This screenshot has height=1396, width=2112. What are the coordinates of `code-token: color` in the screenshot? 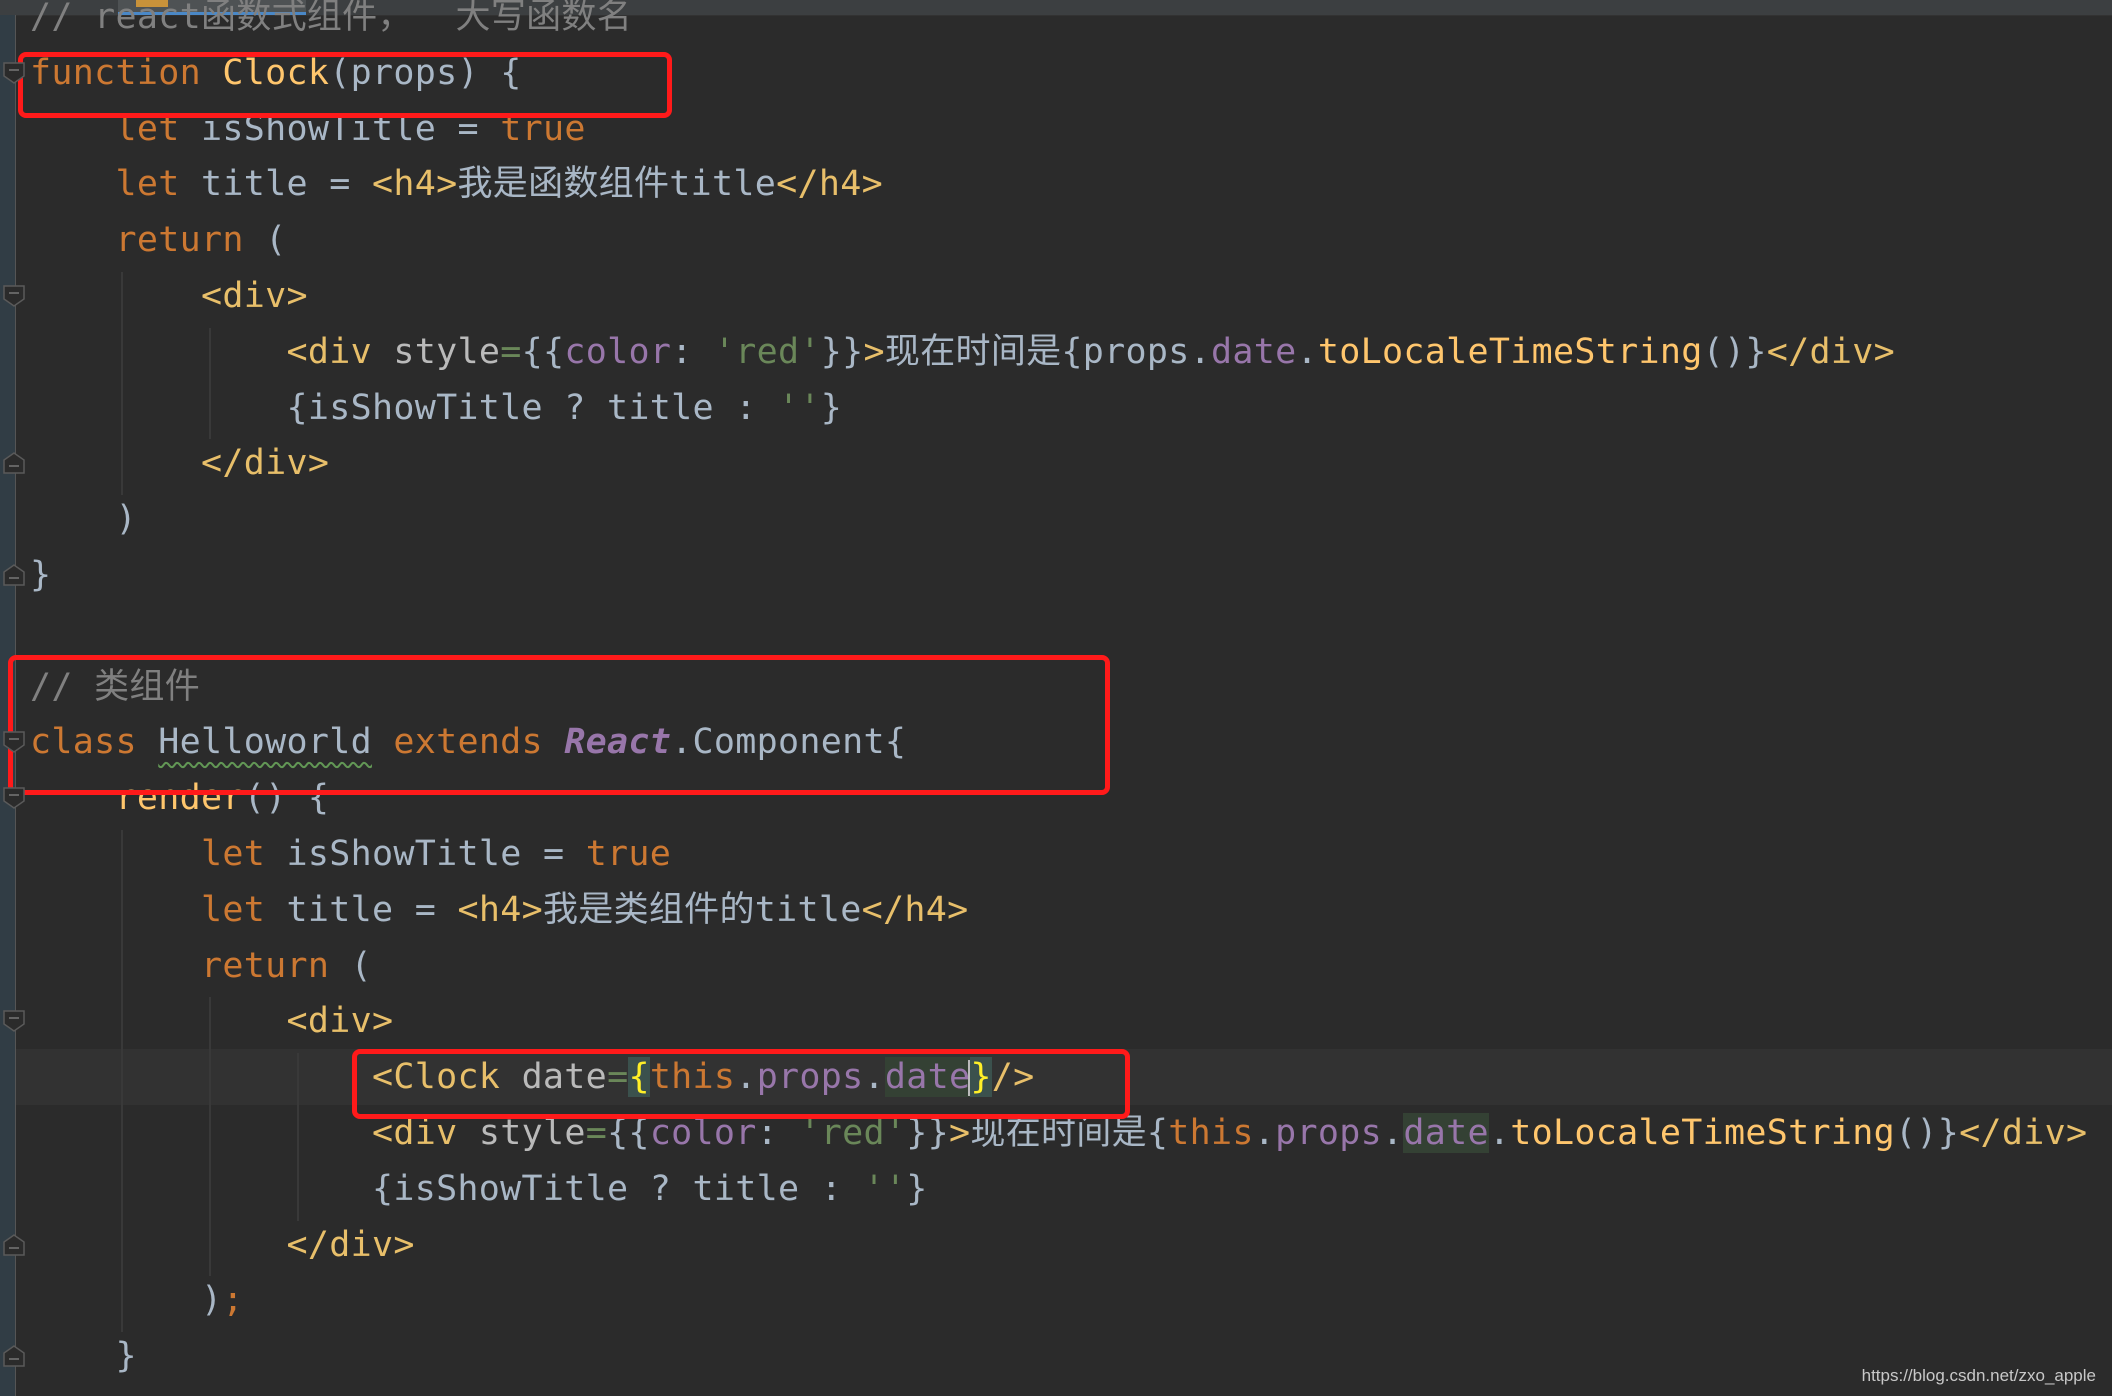 It's located at (703, 1133).